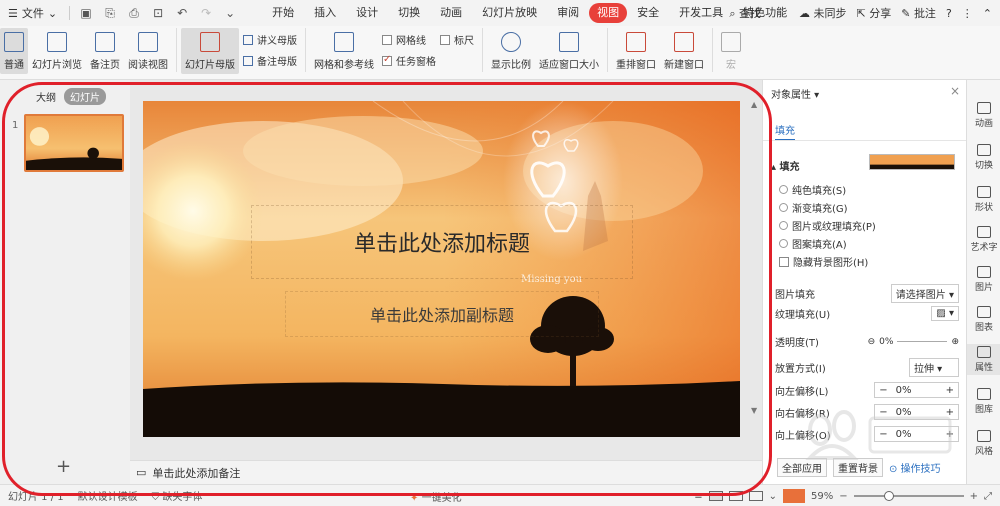  What do you see at coordinates (802, 467) in the screenshot?
I see `apply-all-button: 全部应用` at bounding box center [802, 467].